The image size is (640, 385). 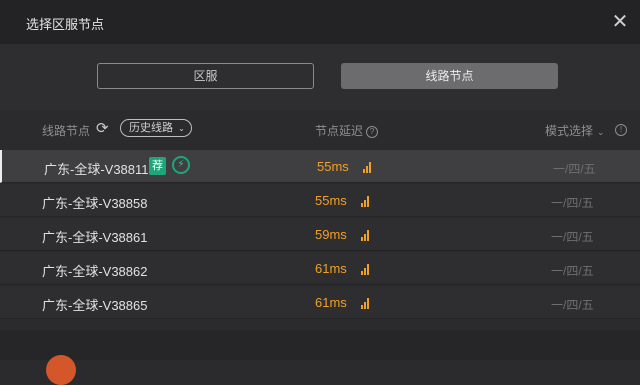 What do you see at coordinates (151, 128) in the screenshot?
I see `history-label: 历史线路` at bounding box center [151, 128].